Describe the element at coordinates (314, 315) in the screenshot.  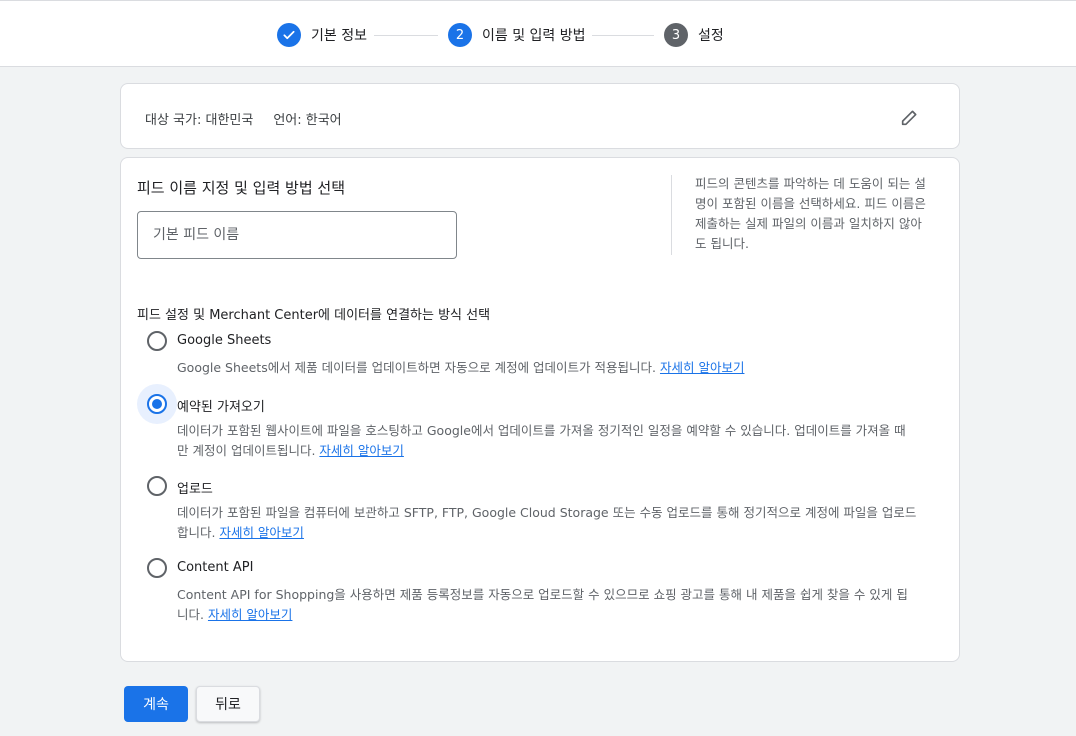
I see `method-section-title: 피드 설정 및 Merchant Center에 데이터를 연결하는 방식 선택` at that location.